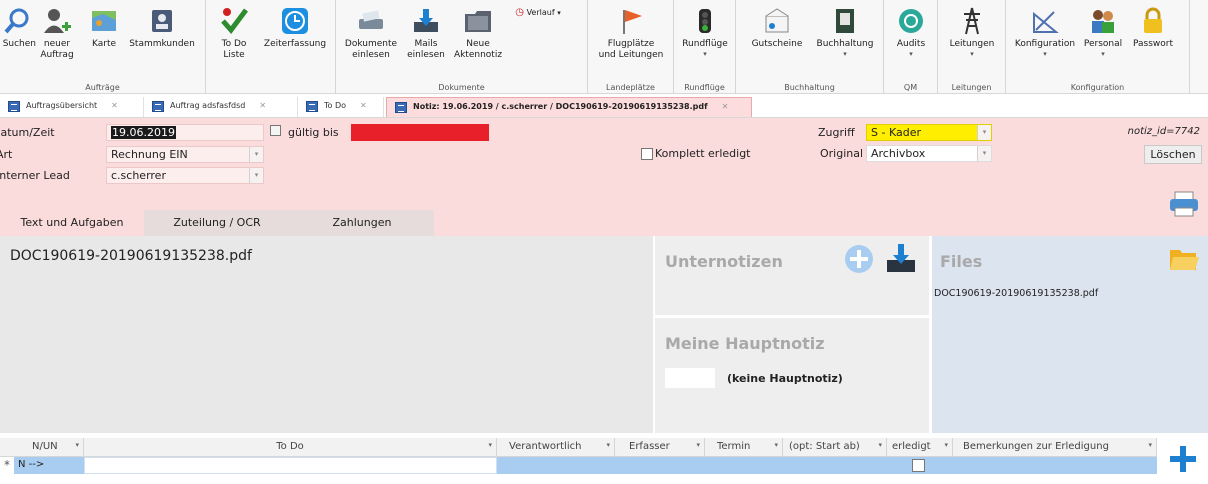 The height and width of the screenshot is (484, 1208). I want to click on add-subnote-icon, so click(859, 259).